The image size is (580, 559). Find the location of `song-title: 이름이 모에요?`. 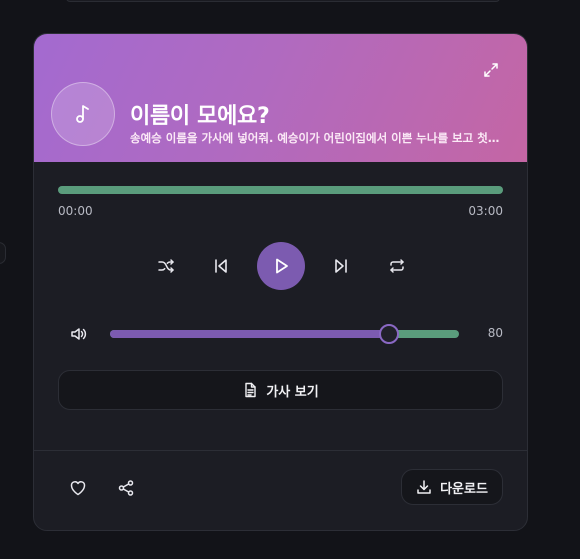

song-title: 이름이 모에요? is located at coordinates (200, 116).